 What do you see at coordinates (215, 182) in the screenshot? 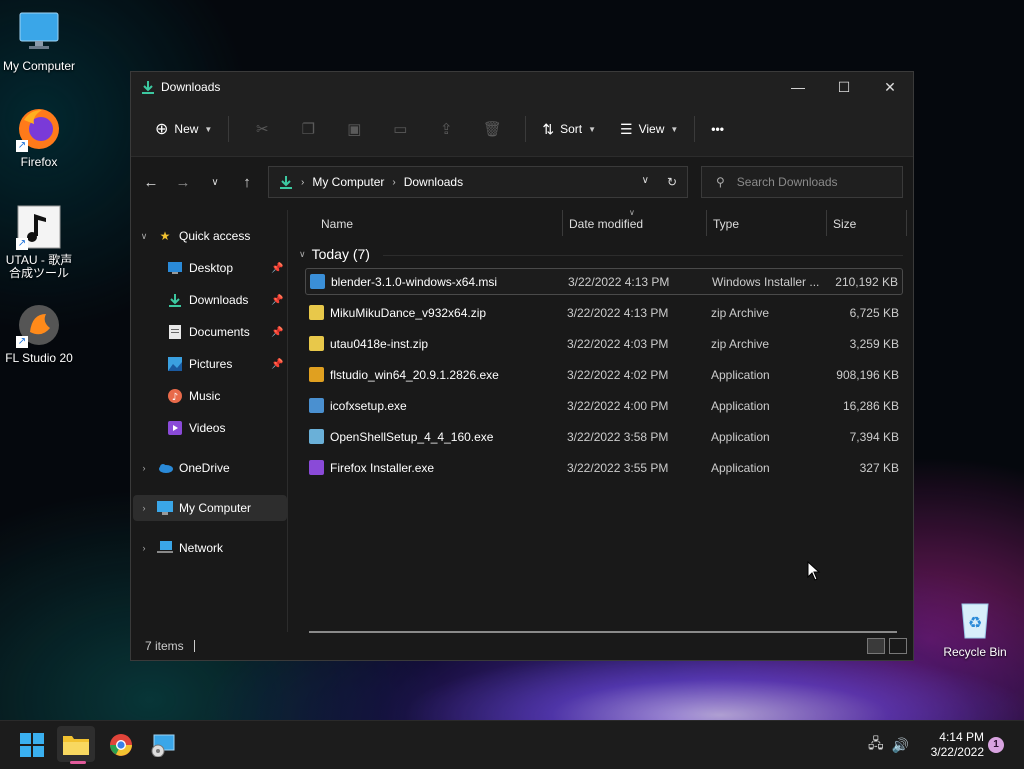
I see `recent-dropdown-icon: ∨` at bounding box center [215, 182].